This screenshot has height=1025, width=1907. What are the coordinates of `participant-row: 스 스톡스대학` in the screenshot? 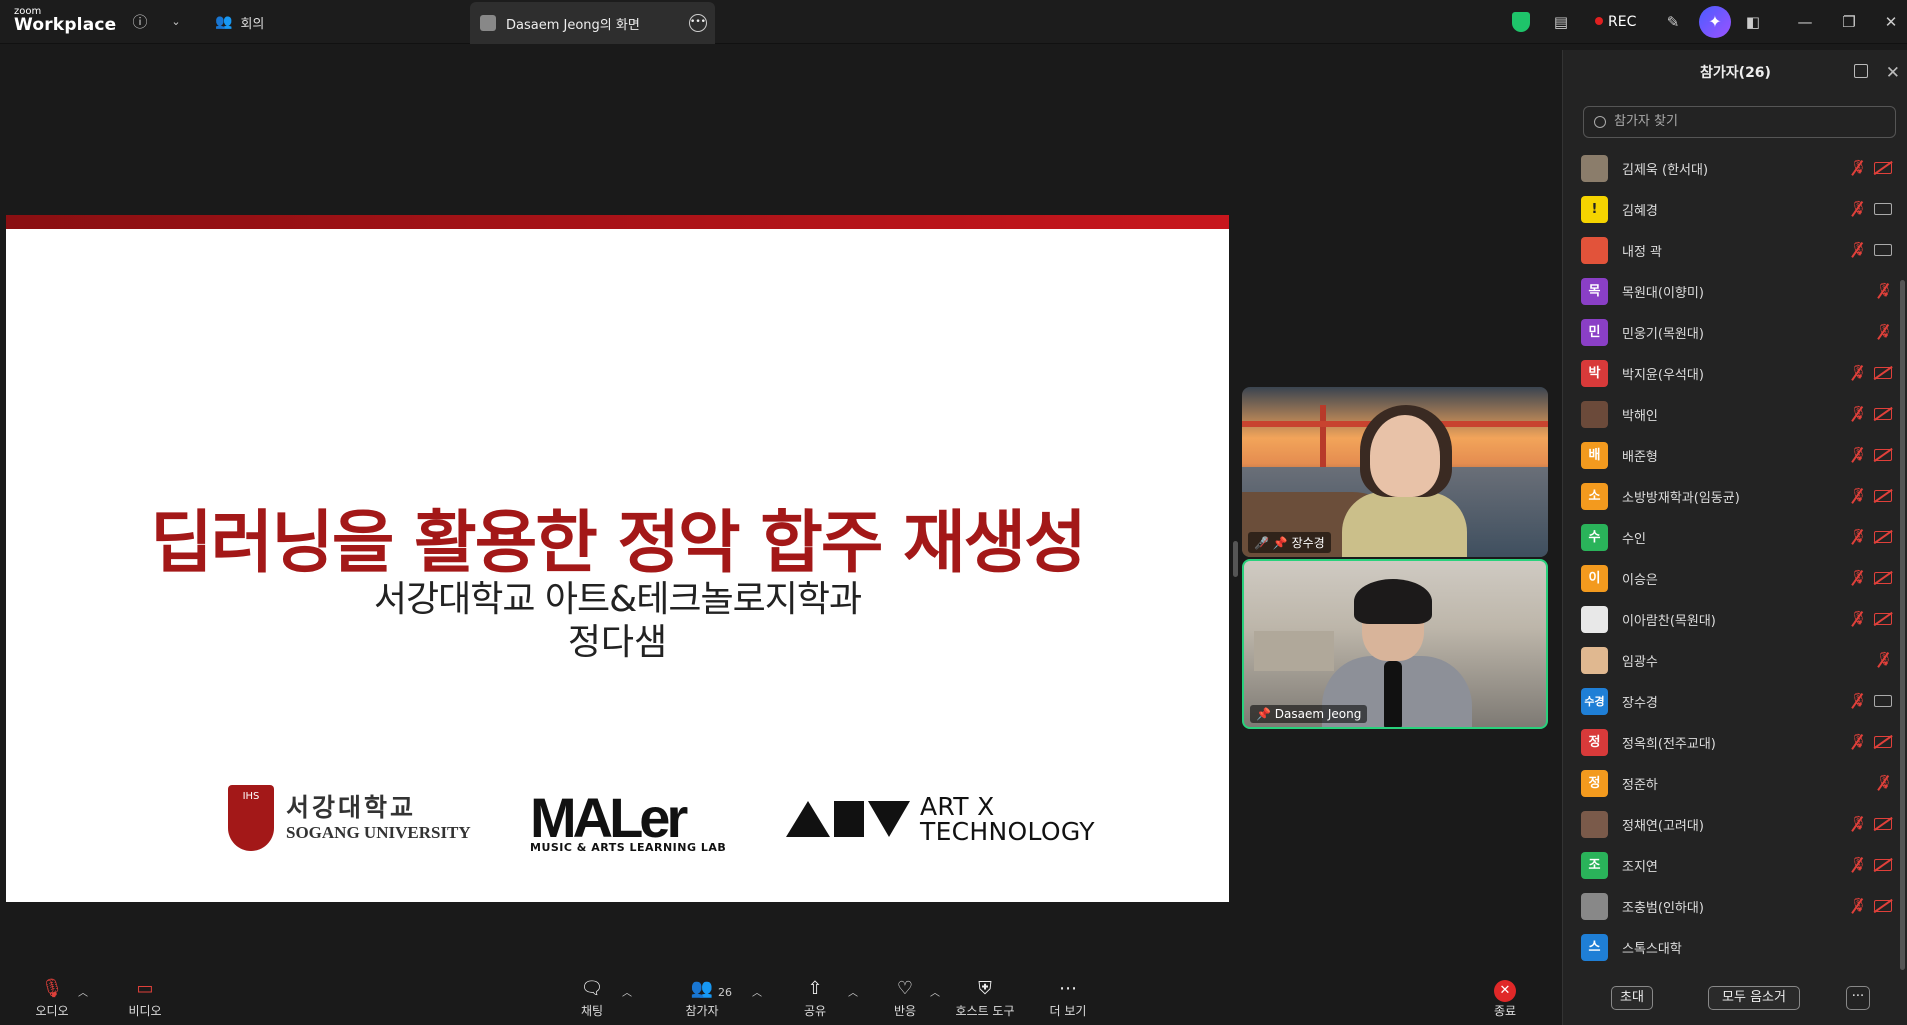 It's located at (1735, 947).